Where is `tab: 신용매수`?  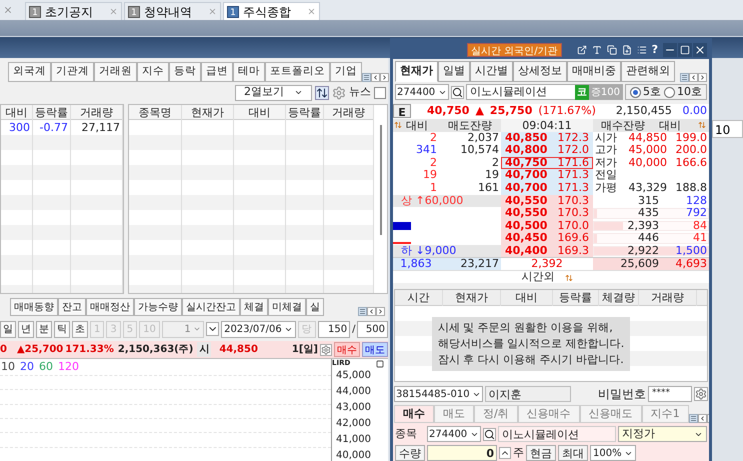
tab: 신용매수 is located at coordinates (549, 414).